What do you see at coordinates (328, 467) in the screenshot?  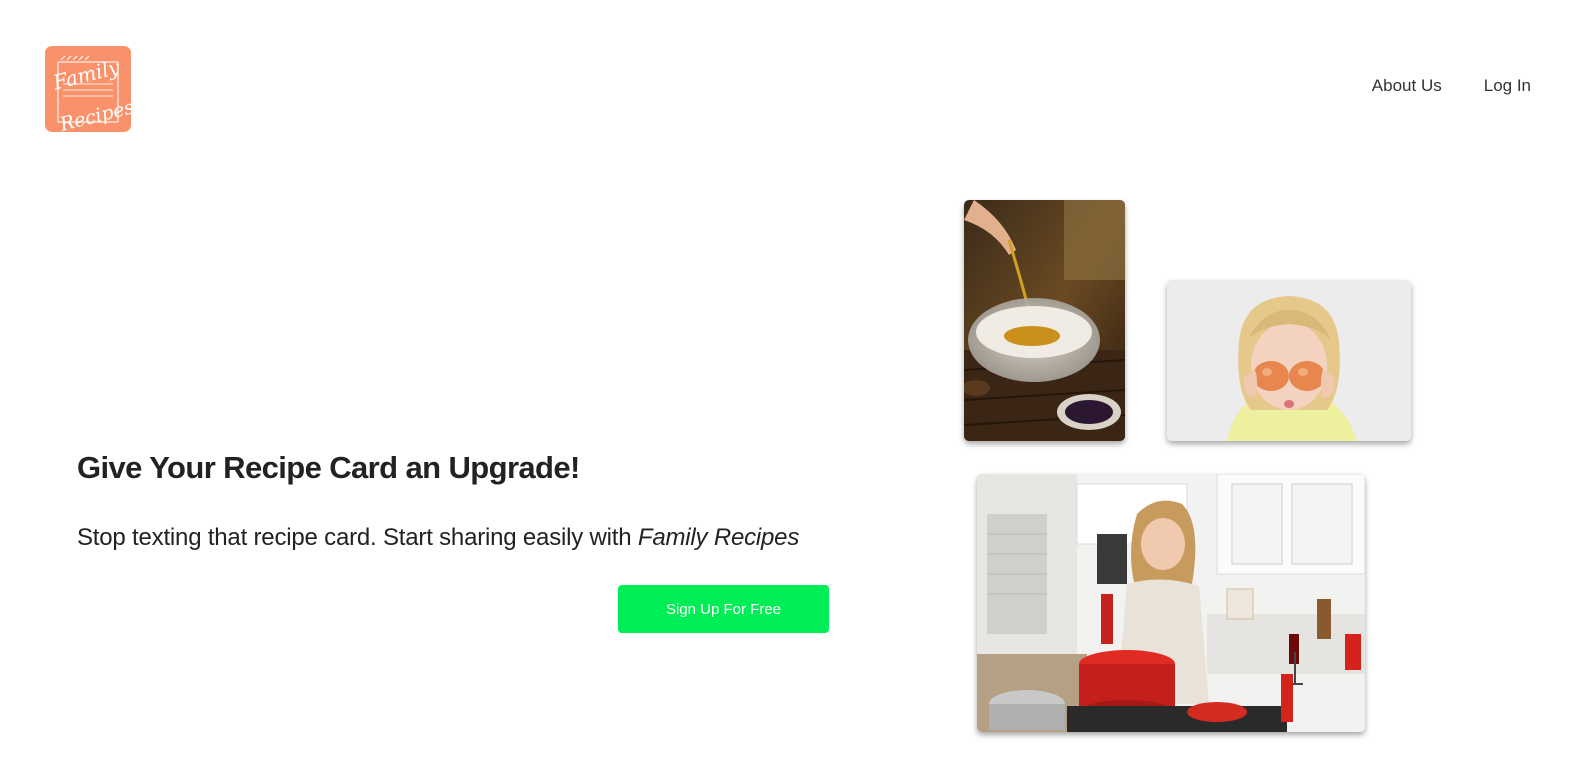 I see `hero-headline: Give Your Recipe Card an Upgrade!` at bounding box center [328, 467].